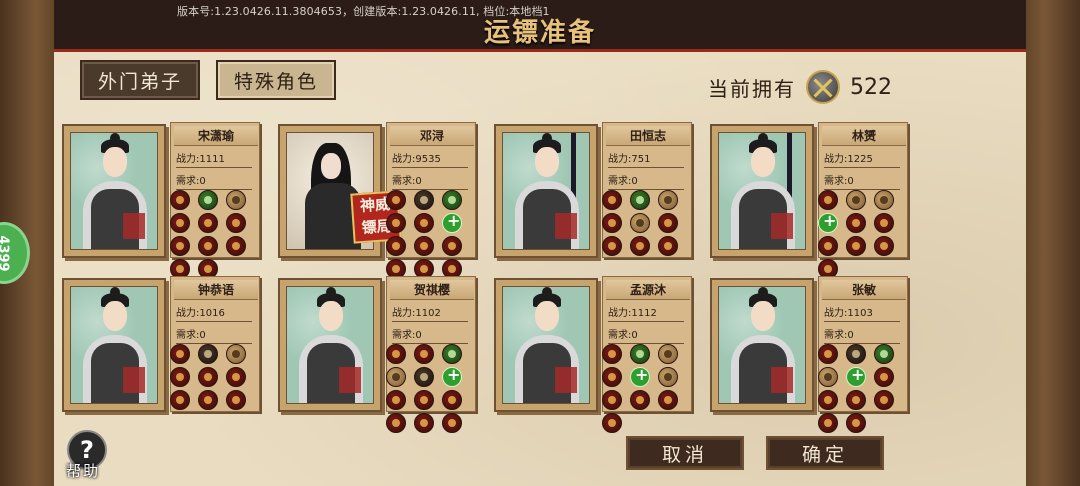 This screenshot has height=486, width=1080. I want to click on left-frame: 4399, so click(30, 243).